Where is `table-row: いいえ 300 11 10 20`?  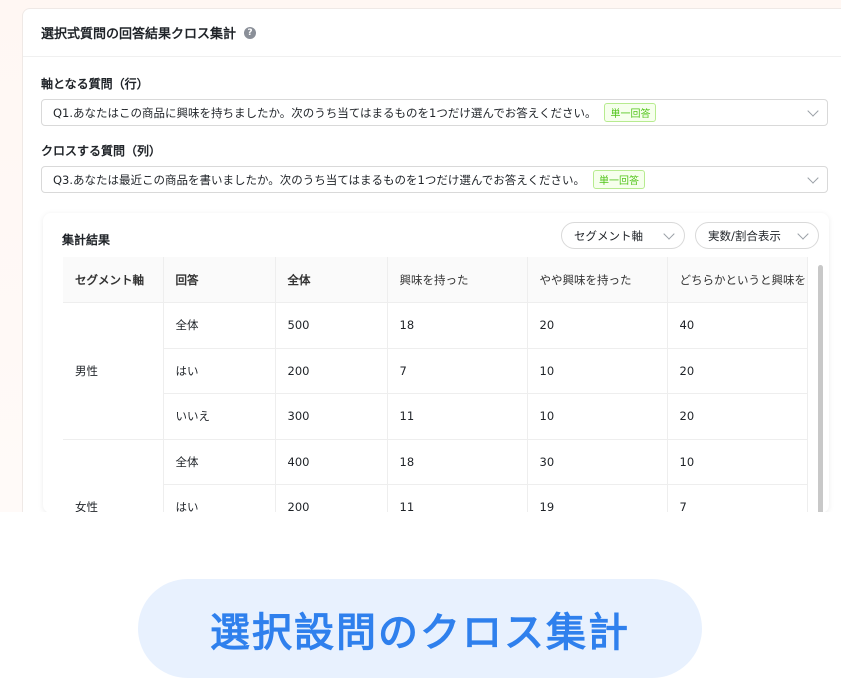
table-row: いいえ 300 11 10 20 is located at coordinates (435, 416).